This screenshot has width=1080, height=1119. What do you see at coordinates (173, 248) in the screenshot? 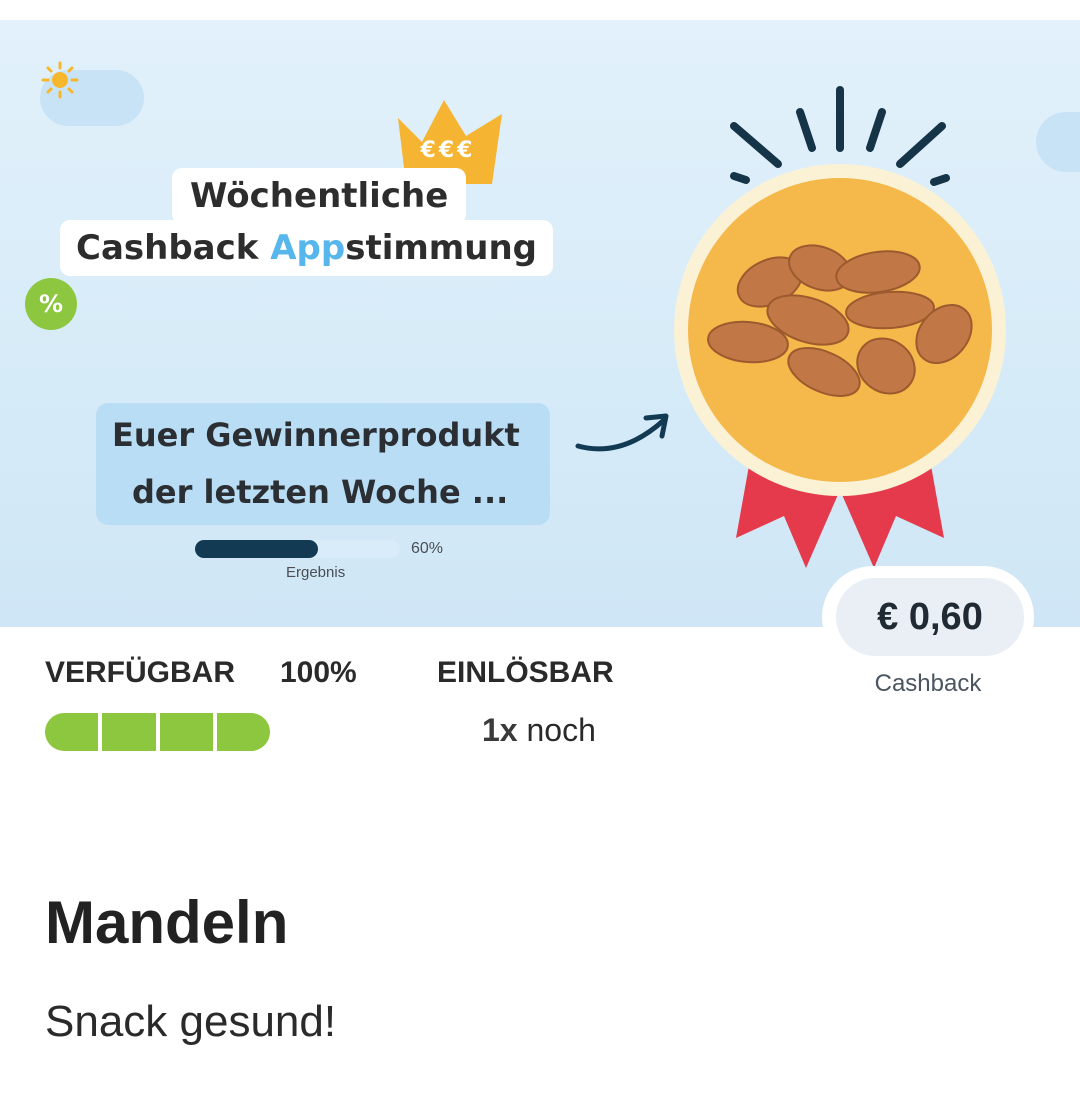
I see `title-prefix: Cashback` at bounding box center [173, 248].